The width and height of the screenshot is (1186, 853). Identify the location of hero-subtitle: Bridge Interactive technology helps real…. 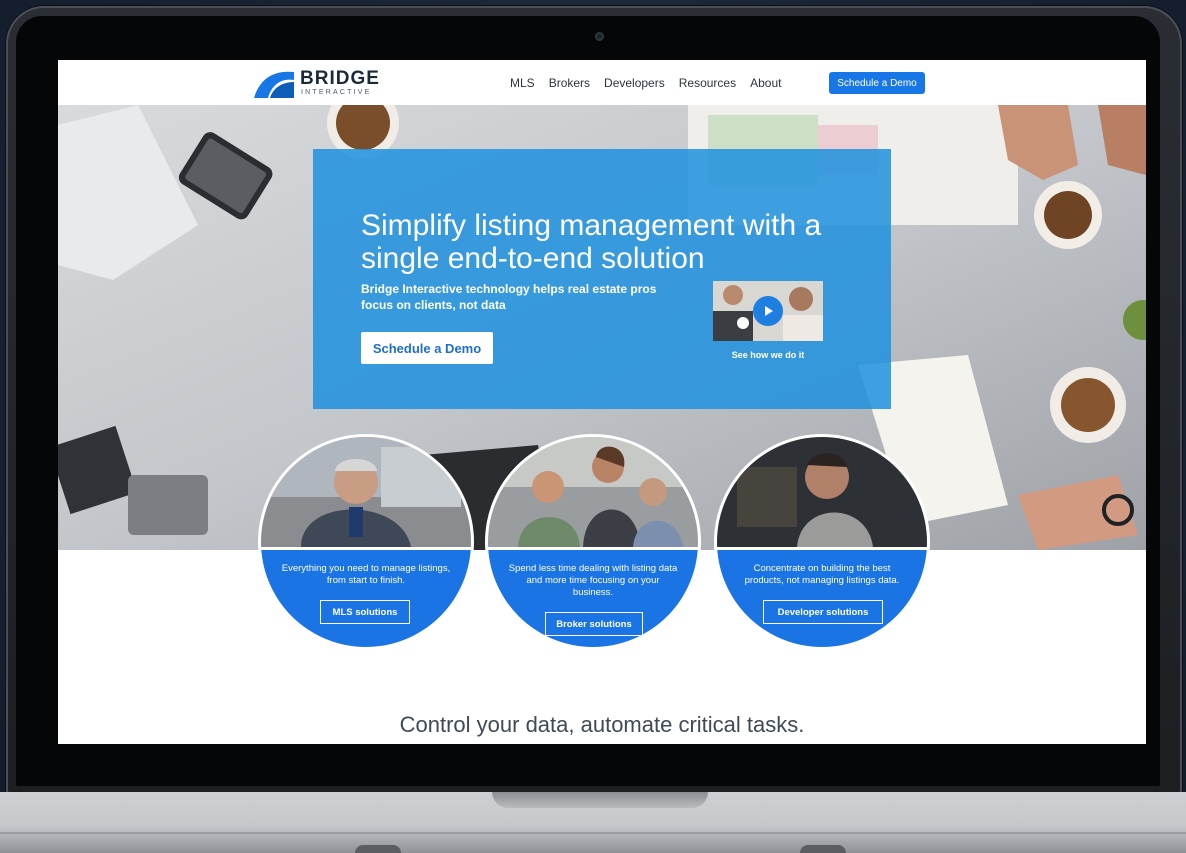
(509, 297).